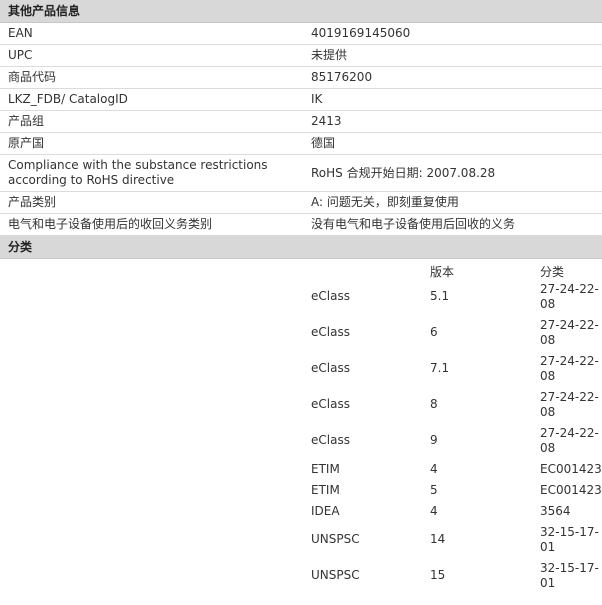  Describe the element at coordinates (442, 272) in the screenshot. I see `column-header-version: 版本` at that location.